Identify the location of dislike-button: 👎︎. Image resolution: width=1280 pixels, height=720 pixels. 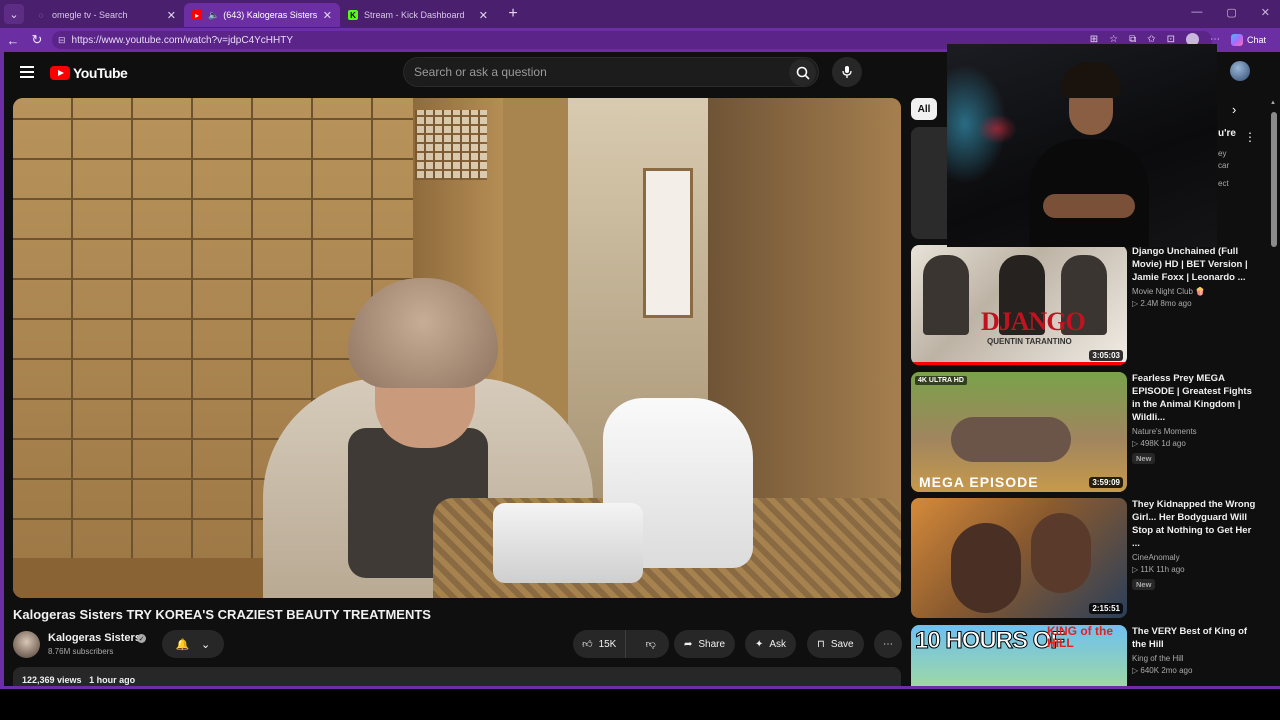
(650, 644).